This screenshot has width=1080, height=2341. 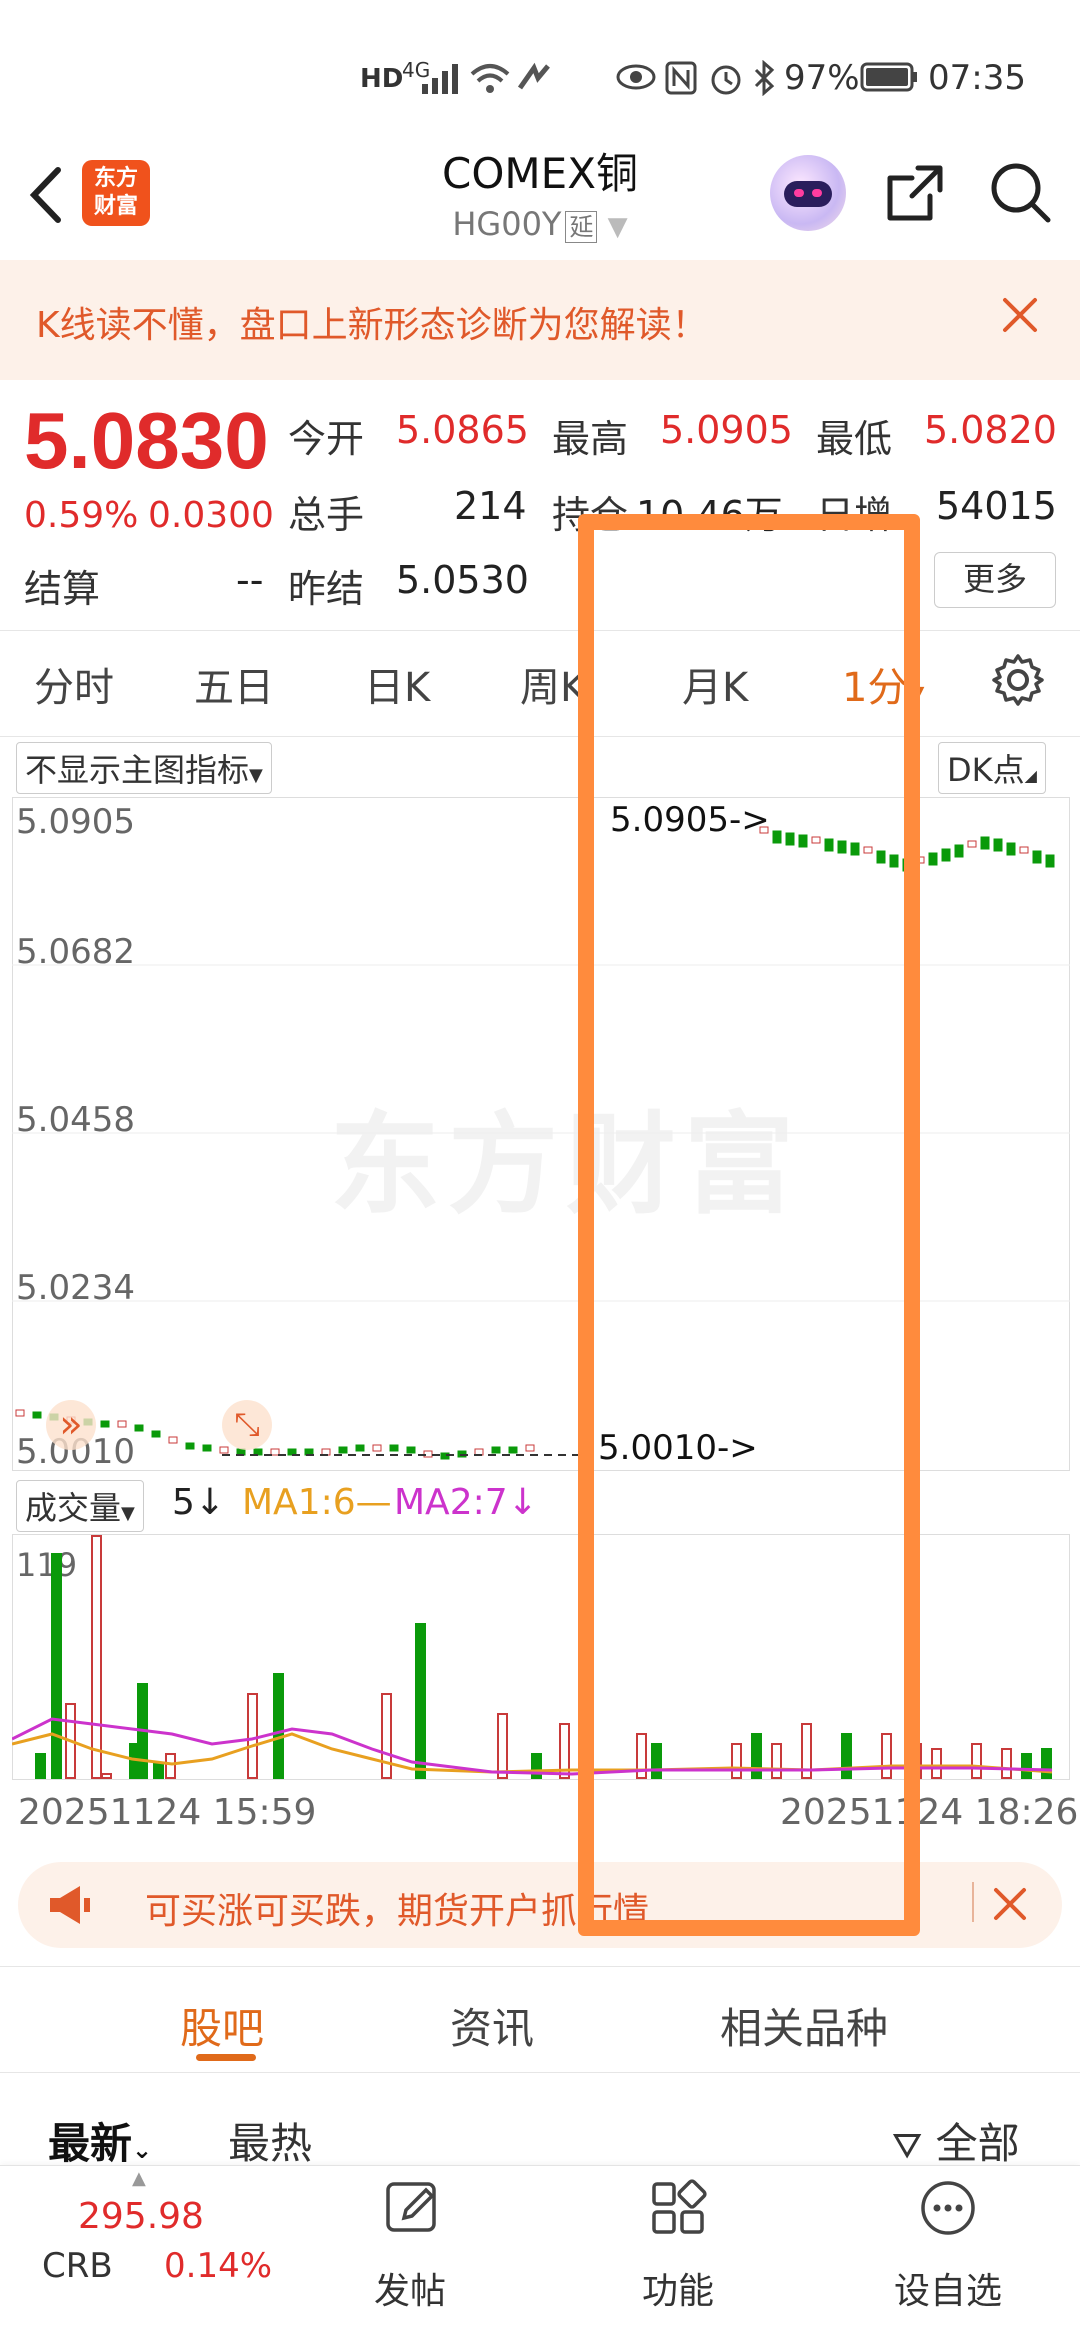 What do you see at coordinates (222, 2025) in the screenshot?
I see `tab-forum: 股吧` at bounding box center [222, 2025].